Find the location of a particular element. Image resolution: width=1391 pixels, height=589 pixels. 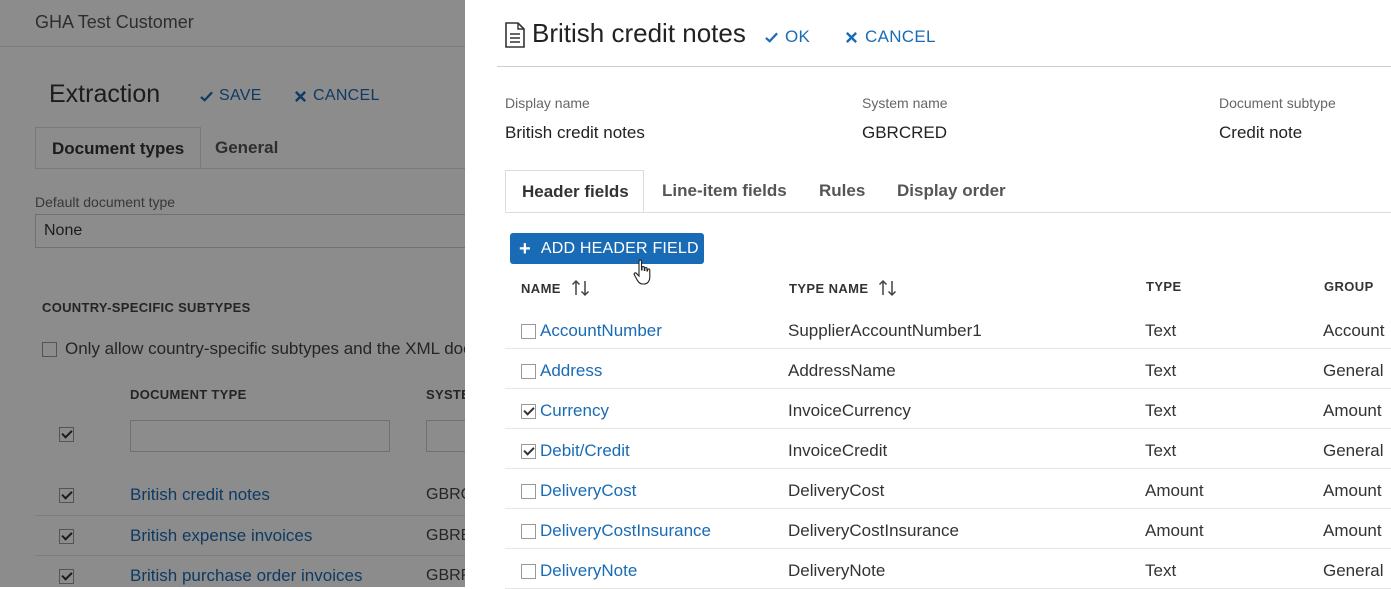

field-name-link: Currency is located at coordinates (574, 411).